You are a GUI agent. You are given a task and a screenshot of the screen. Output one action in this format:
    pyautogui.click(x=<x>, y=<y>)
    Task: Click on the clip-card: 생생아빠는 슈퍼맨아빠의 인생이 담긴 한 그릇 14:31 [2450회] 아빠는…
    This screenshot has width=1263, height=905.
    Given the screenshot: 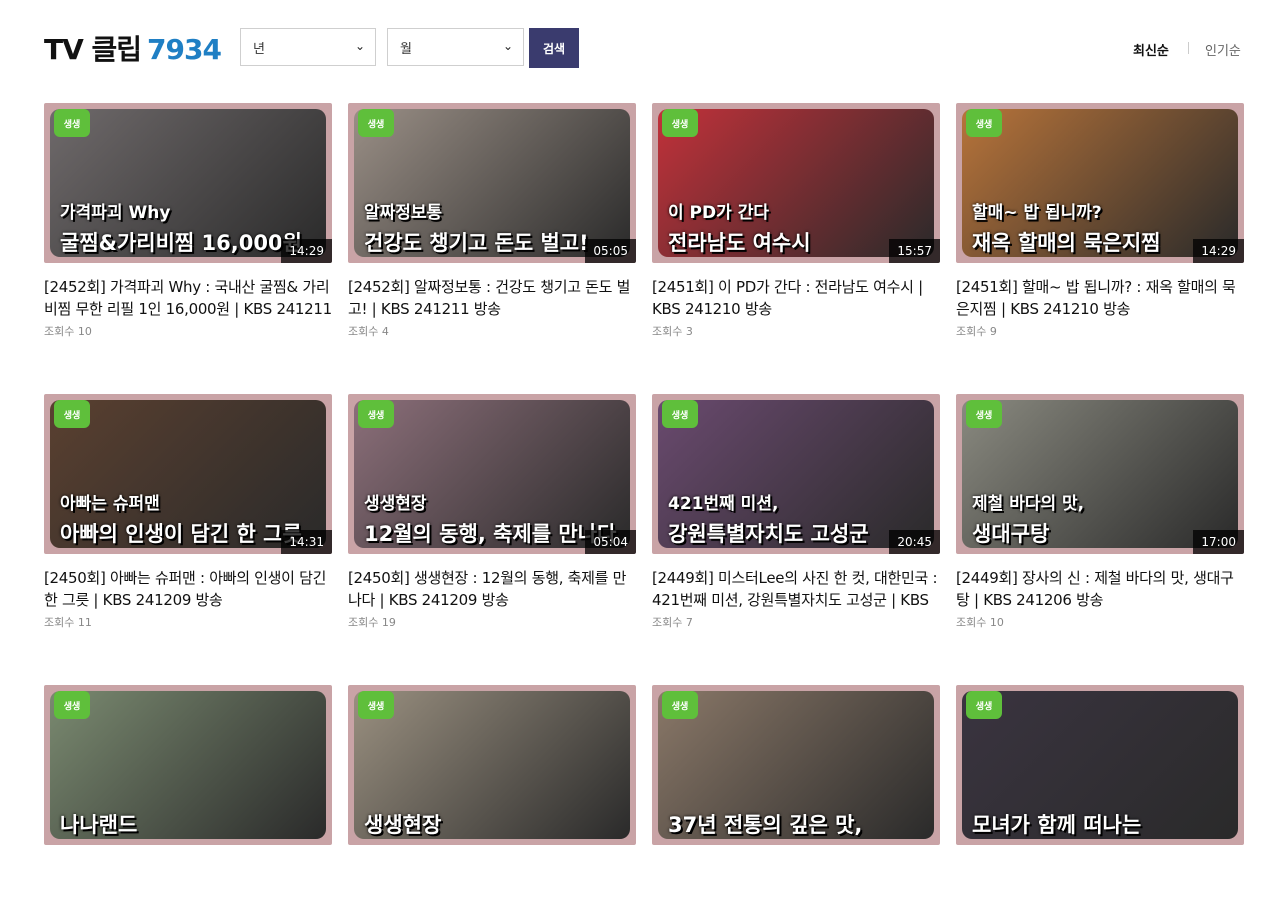 What is the action you would take?
    pyautogui.click(x=188, y=512)
    